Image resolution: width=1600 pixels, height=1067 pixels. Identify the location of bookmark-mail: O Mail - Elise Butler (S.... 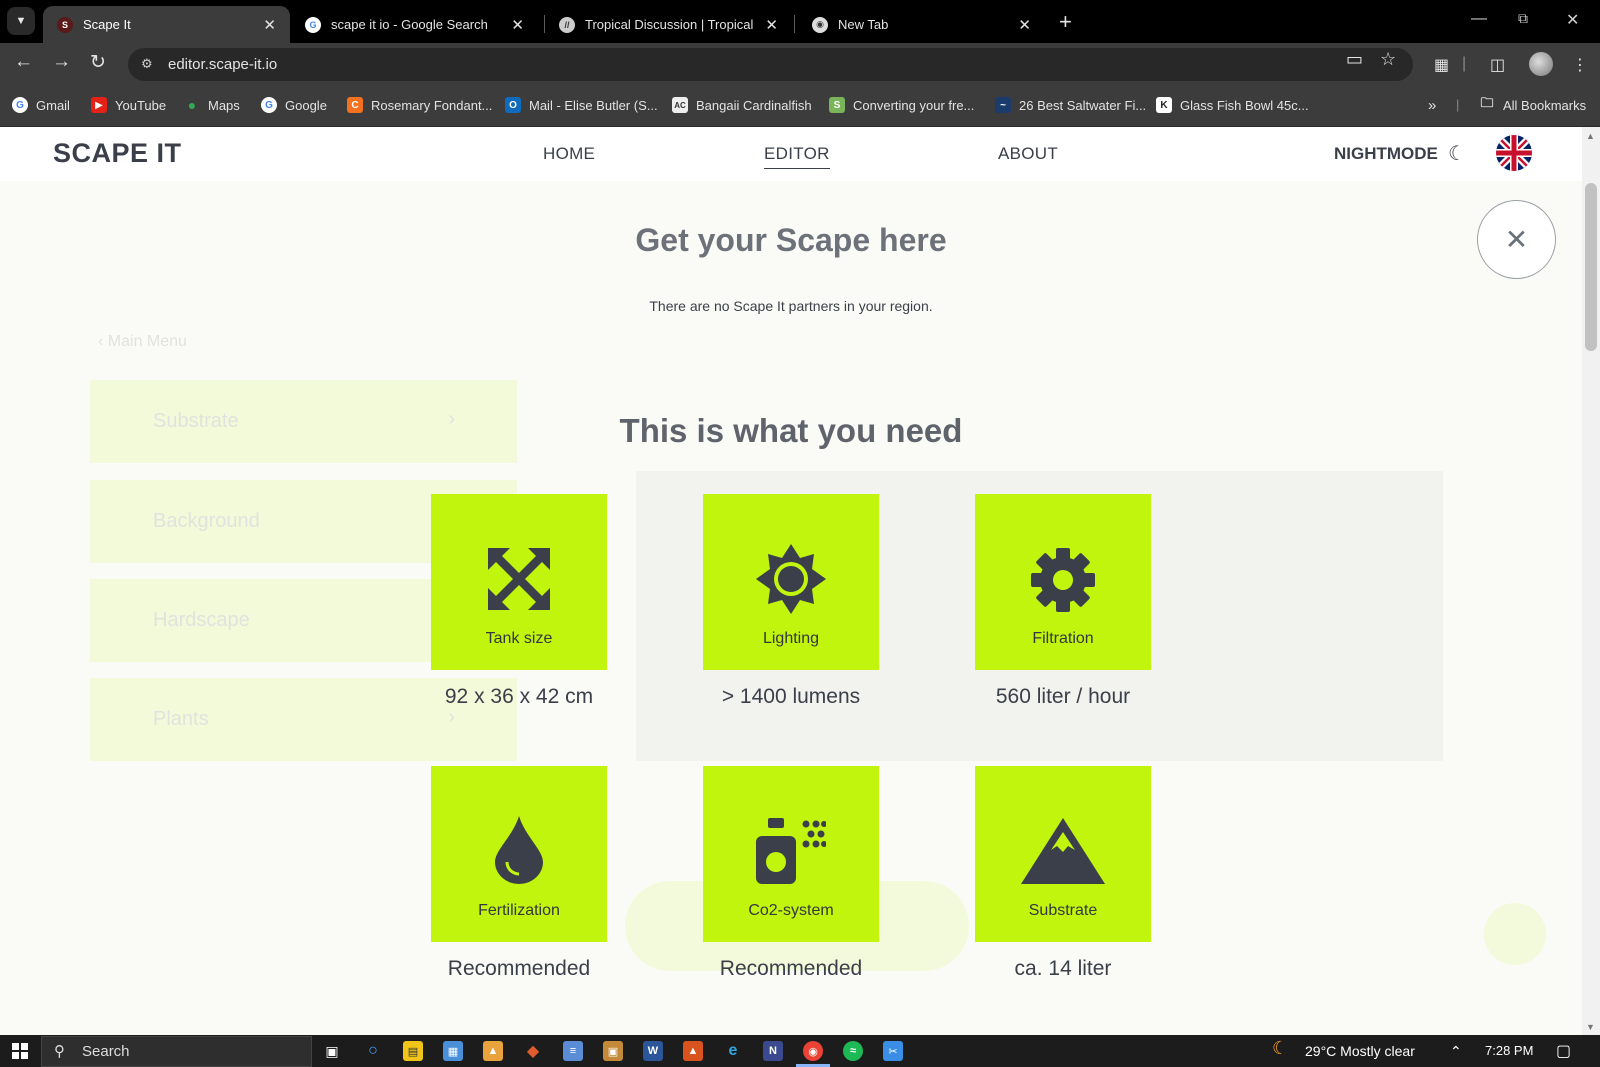
(581, 105).